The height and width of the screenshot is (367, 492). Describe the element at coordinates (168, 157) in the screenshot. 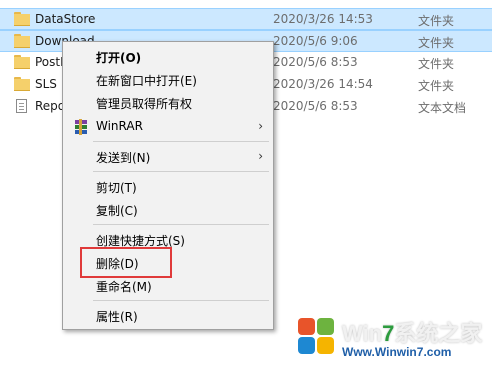

I see `menu-item-send-to: 发送到(N) ›` at that location.